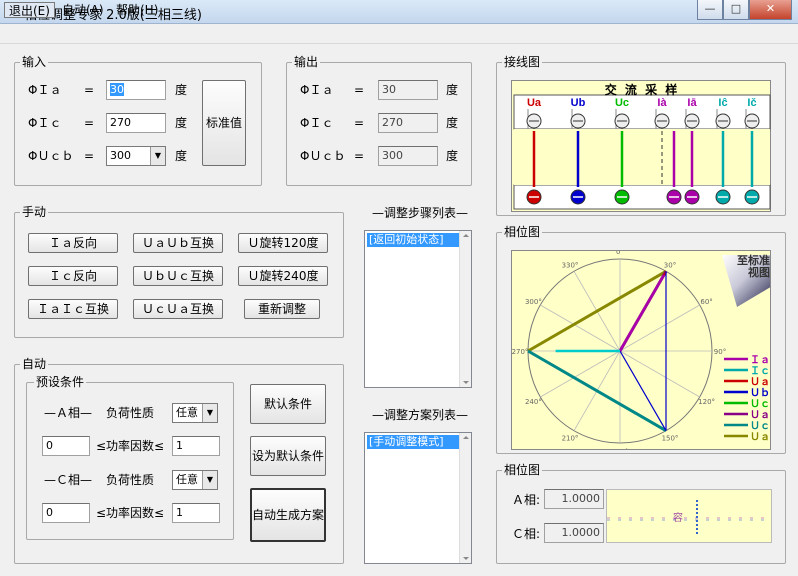 Image resolution: width=798 pixels, height=576 pixels. What do you see at coordinates (465, 309) in the screenshot?
I see `steps-scrollbar` at bounding box center [465, 309].